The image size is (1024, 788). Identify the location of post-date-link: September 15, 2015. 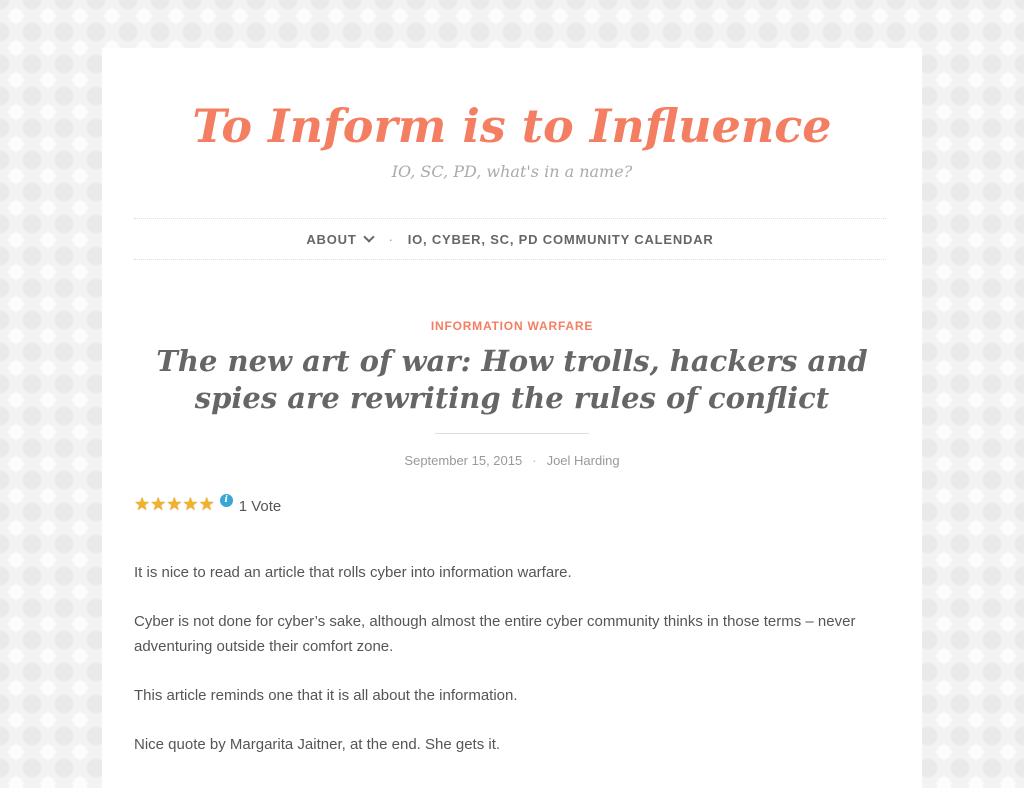
(463, 460).